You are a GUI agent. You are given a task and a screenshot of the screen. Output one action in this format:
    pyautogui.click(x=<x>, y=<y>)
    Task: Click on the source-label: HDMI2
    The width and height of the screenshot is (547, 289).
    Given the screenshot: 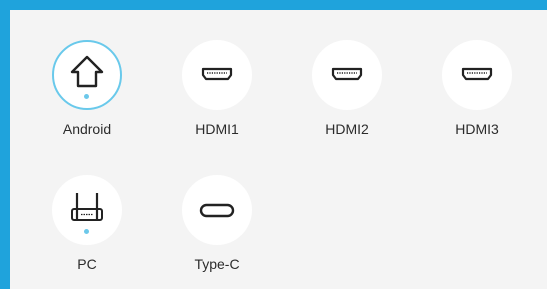 What is the action you would take?
    pyautogui.click(x=347, y=129)
    